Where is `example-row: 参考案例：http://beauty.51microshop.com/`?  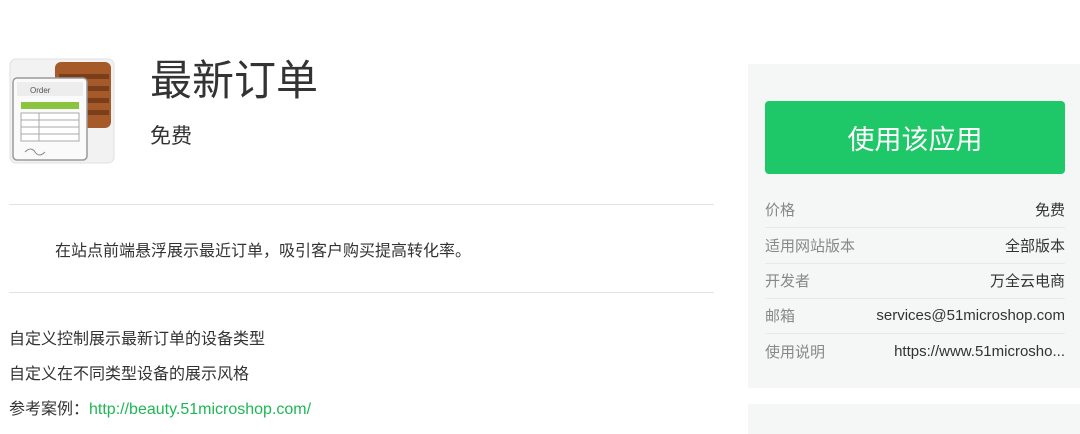 example-row: 参考案例：http://beauty.51microshop.com/ is located at coordinates (160, 409).